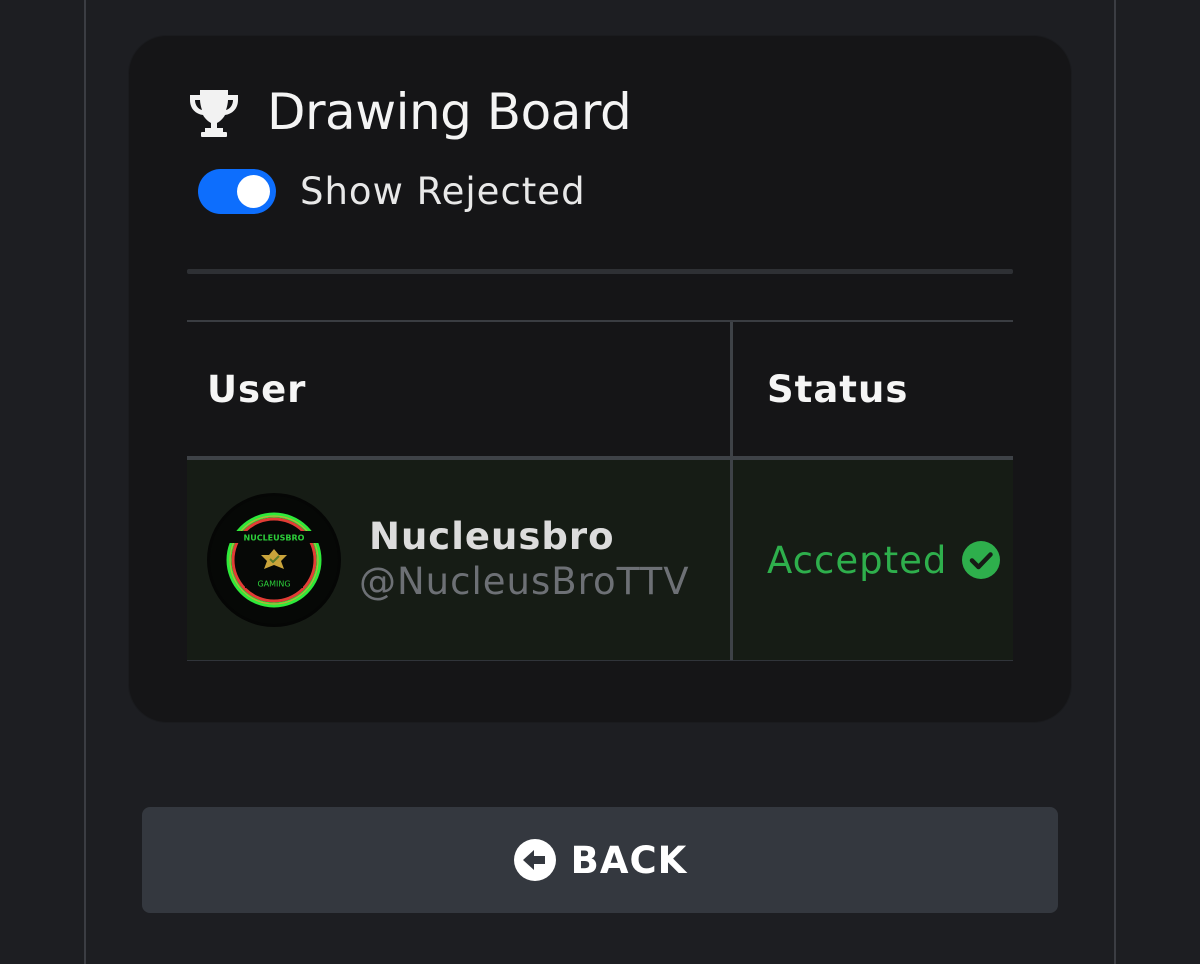 This screenshot has width=1200, height=964. What do you see at coordinates (838, 389) in the screenshot?
I see `column-header-status: Status` at bounding box center [838, 389].